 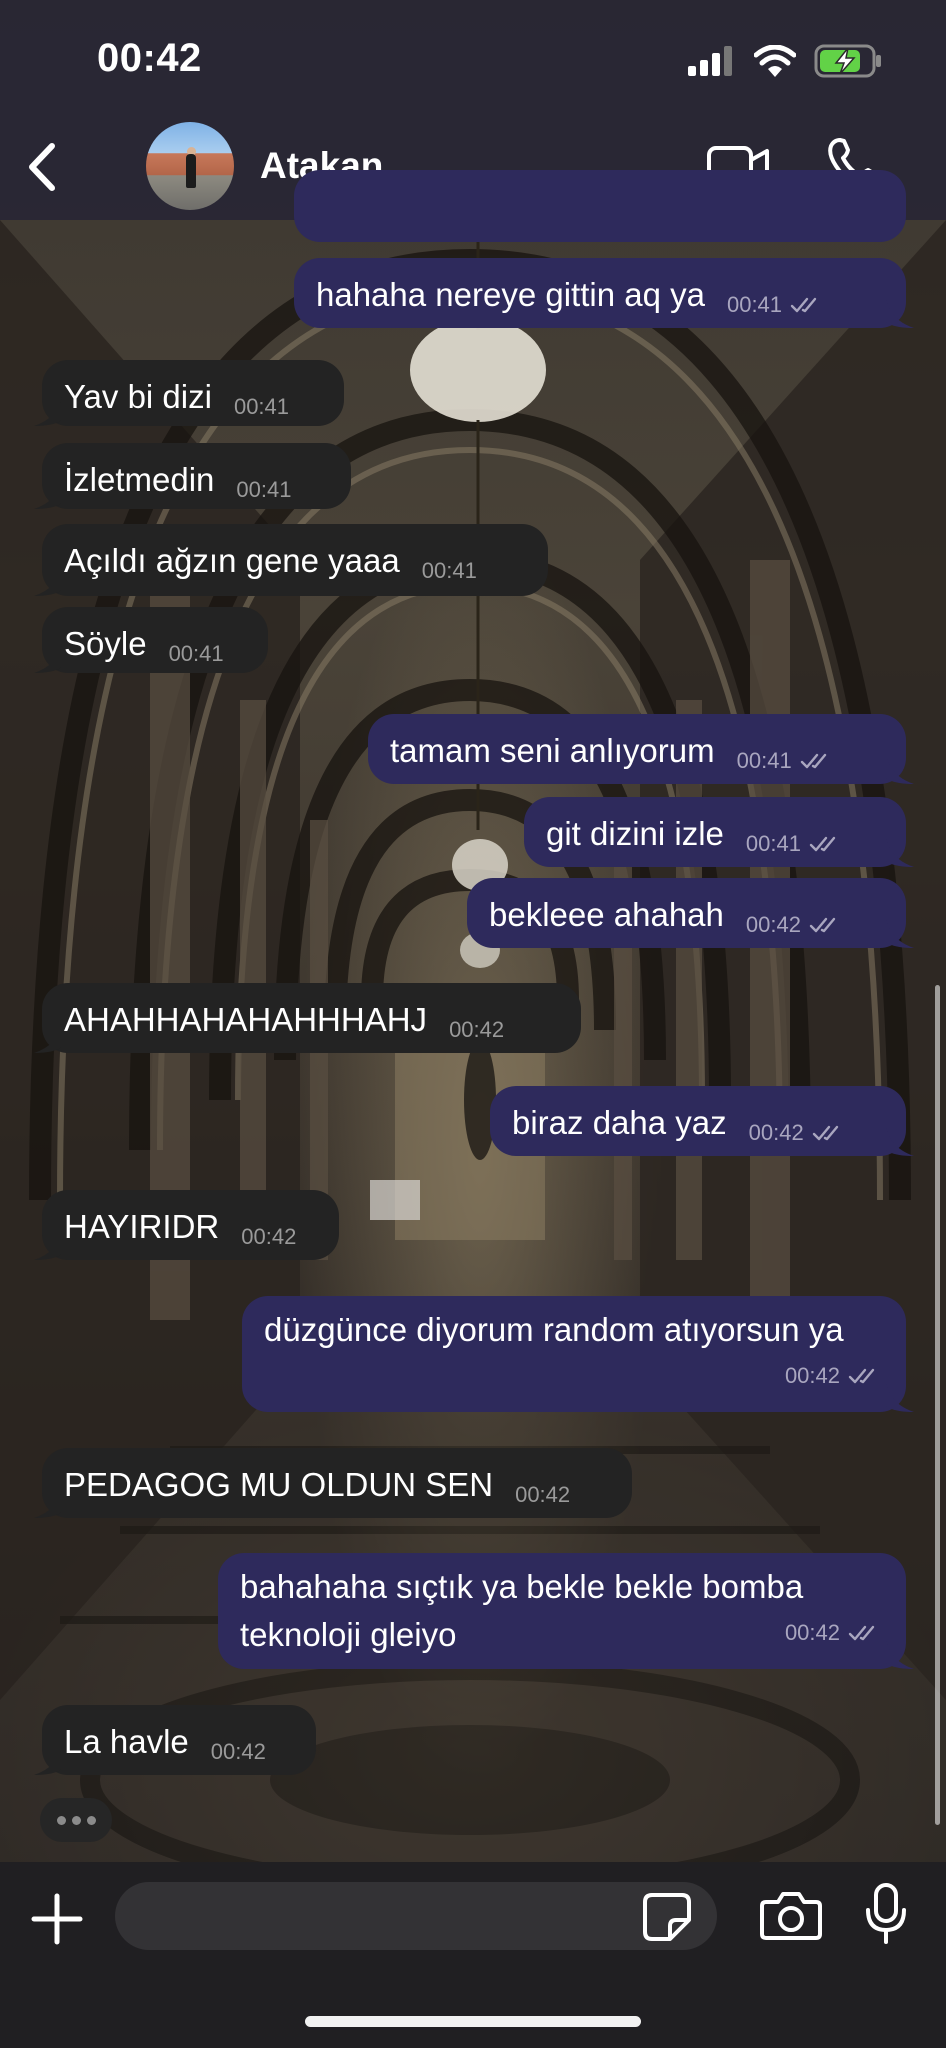 I want to click on status-icons, so click(x=785, y=61).